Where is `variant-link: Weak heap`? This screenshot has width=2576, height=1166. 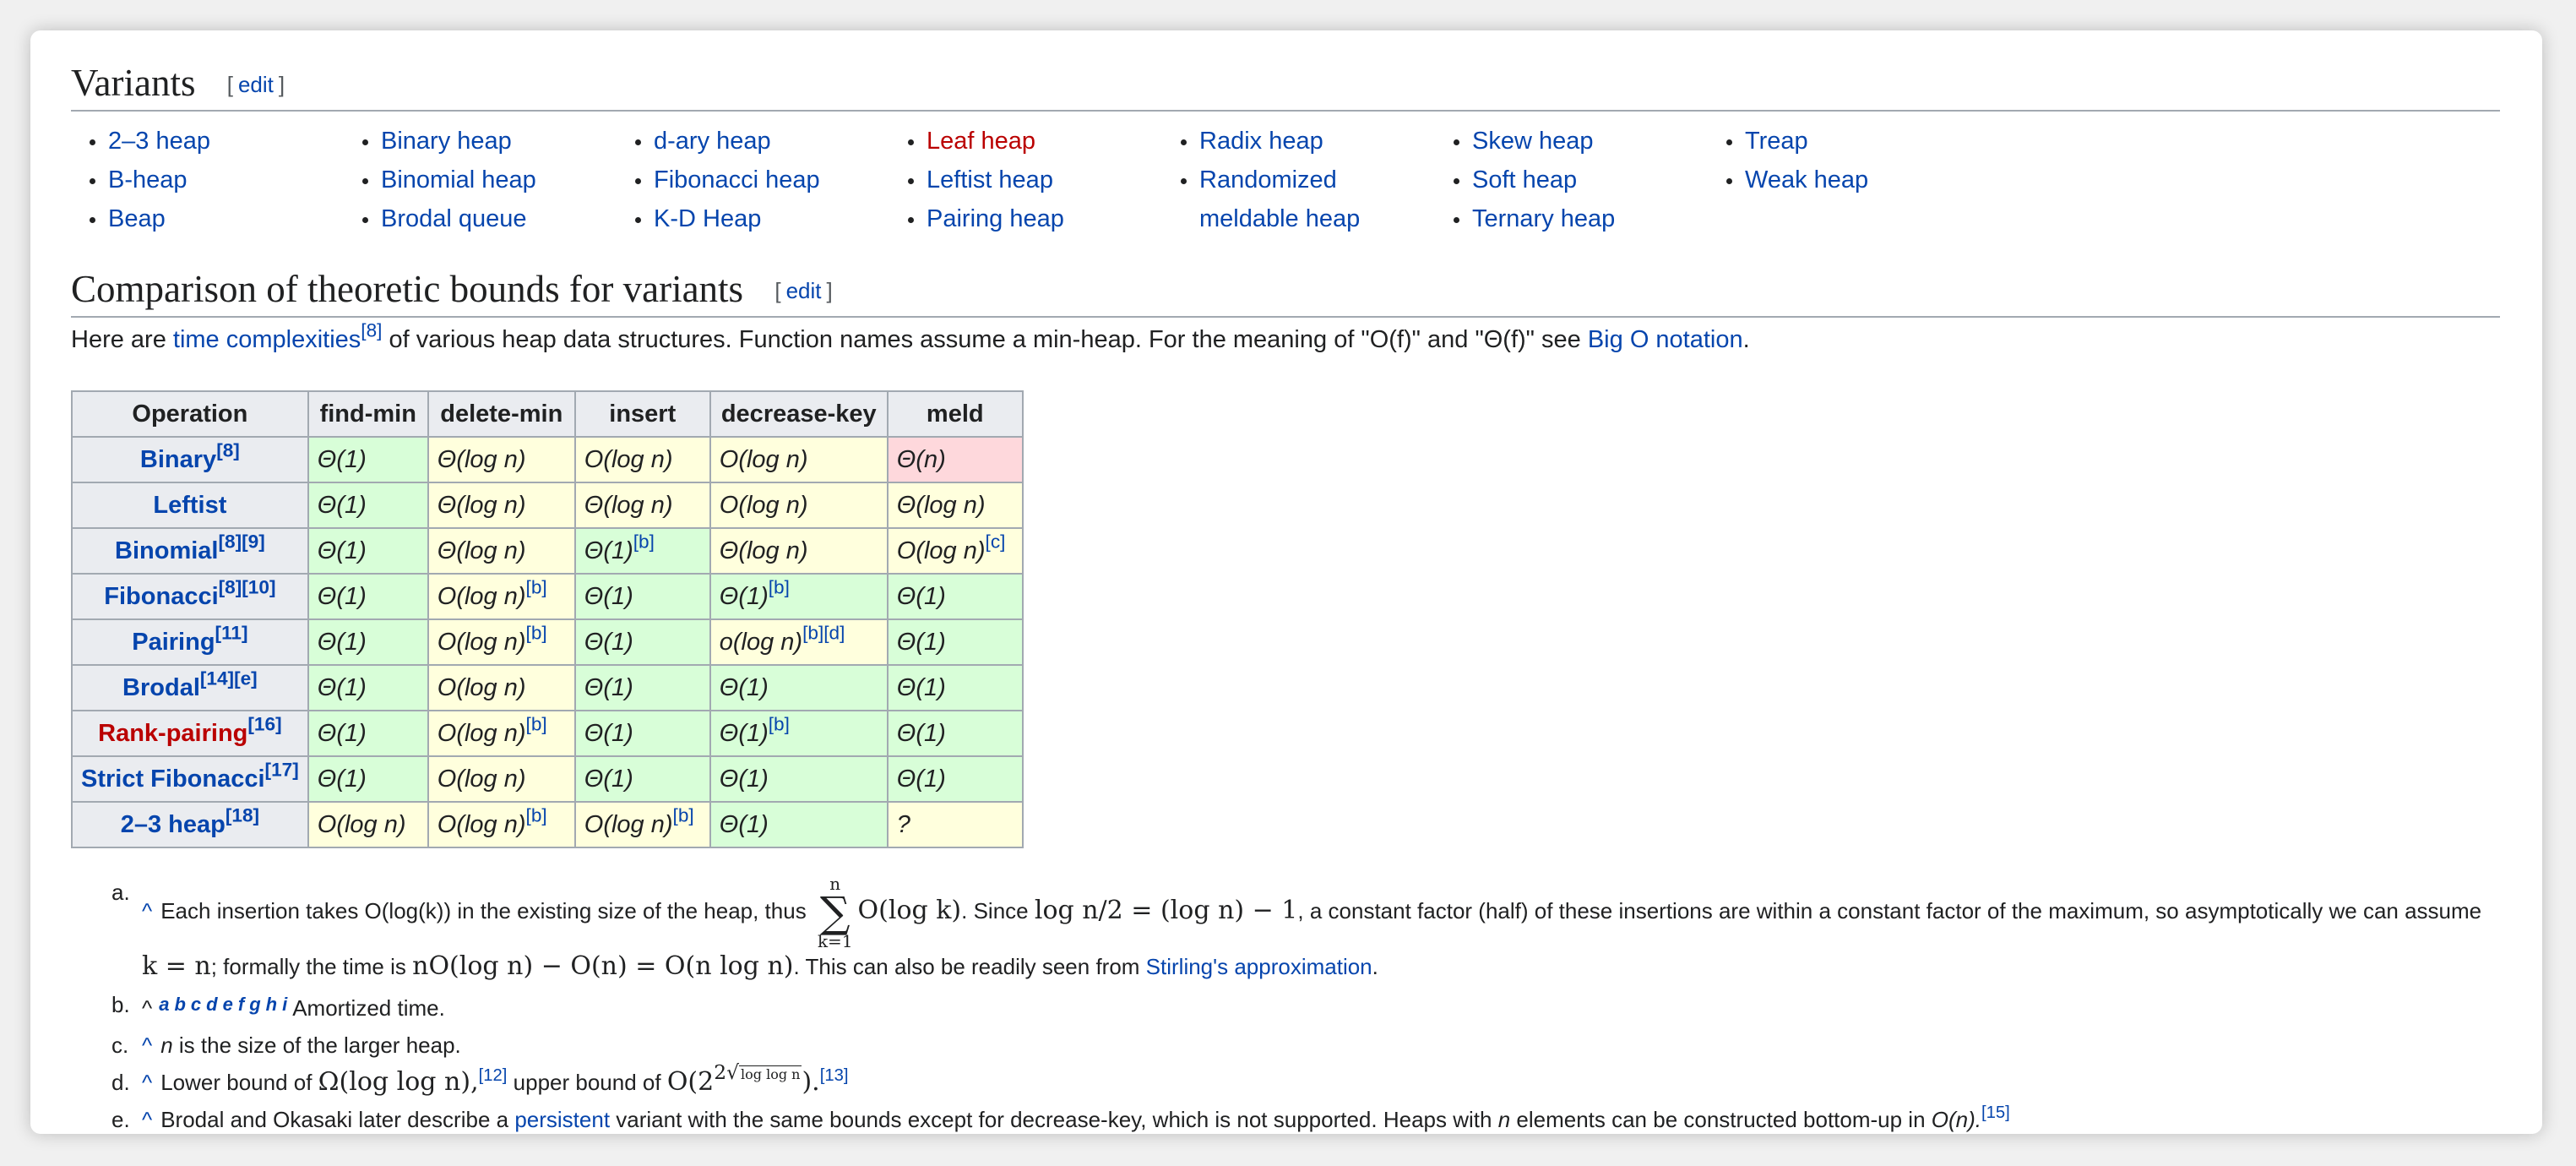 variant-link: Weak heap is located at coordinates (1806, 180).